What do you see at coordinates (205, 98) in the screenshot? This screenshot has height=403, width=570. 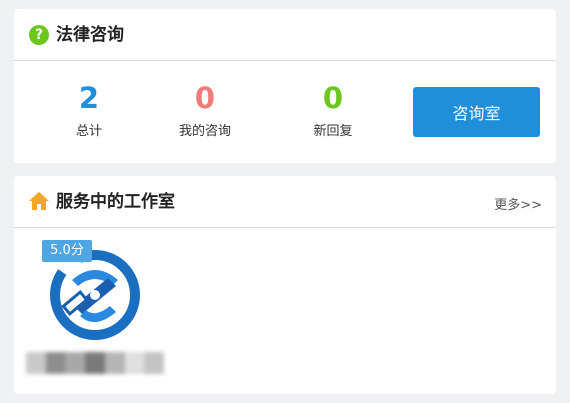 I see `stat-my-consults-value: 0` at bounding box center [205, 98].